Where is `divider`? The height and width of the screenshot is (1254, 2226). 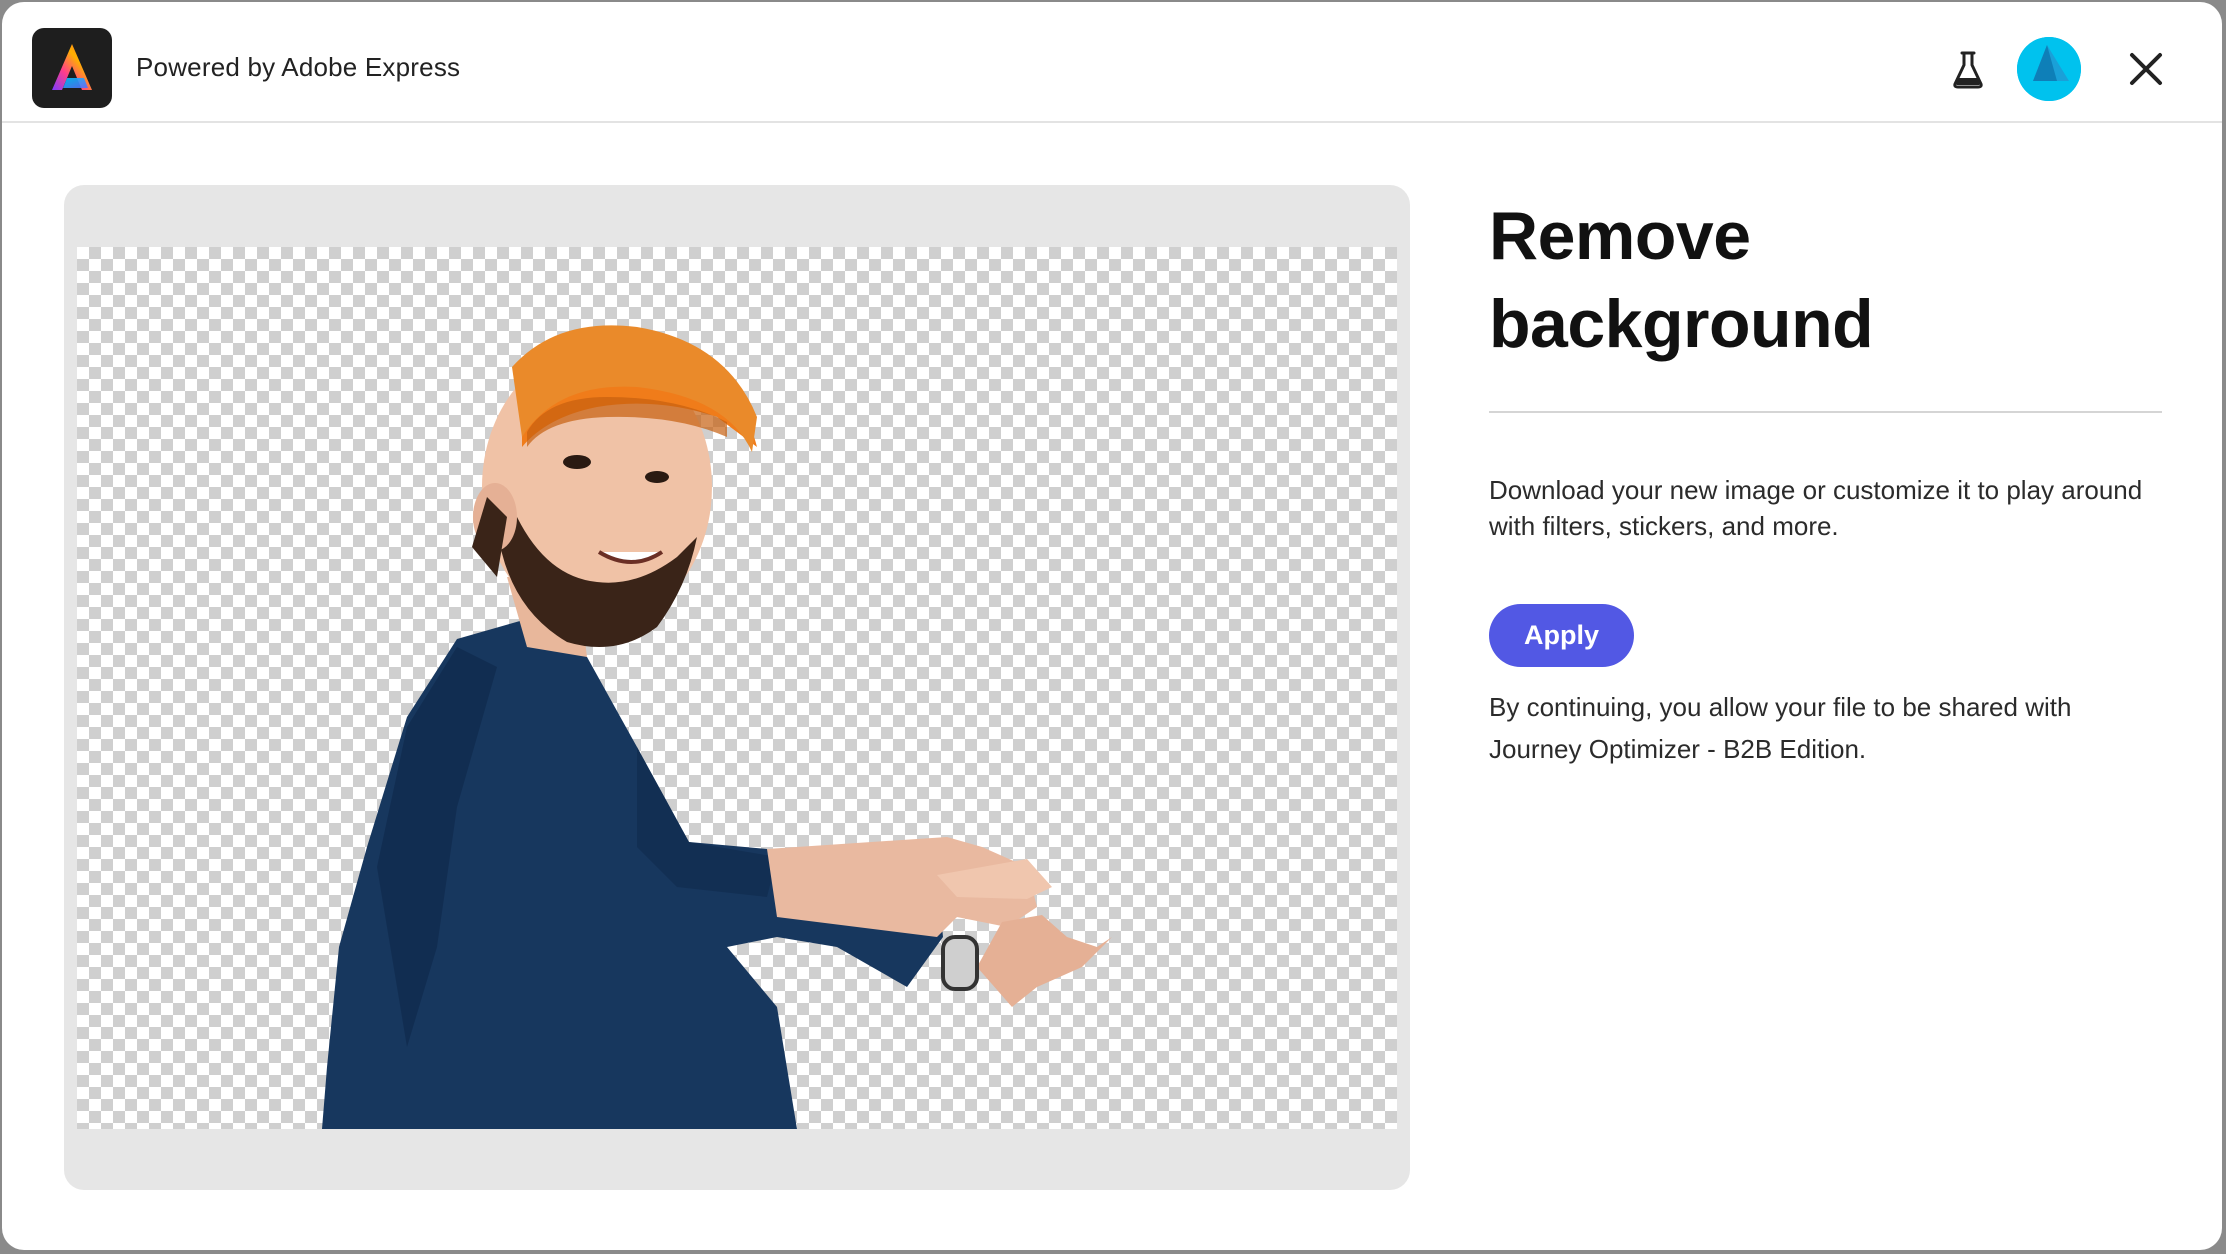
divider is located at coordinates (1825, 412).